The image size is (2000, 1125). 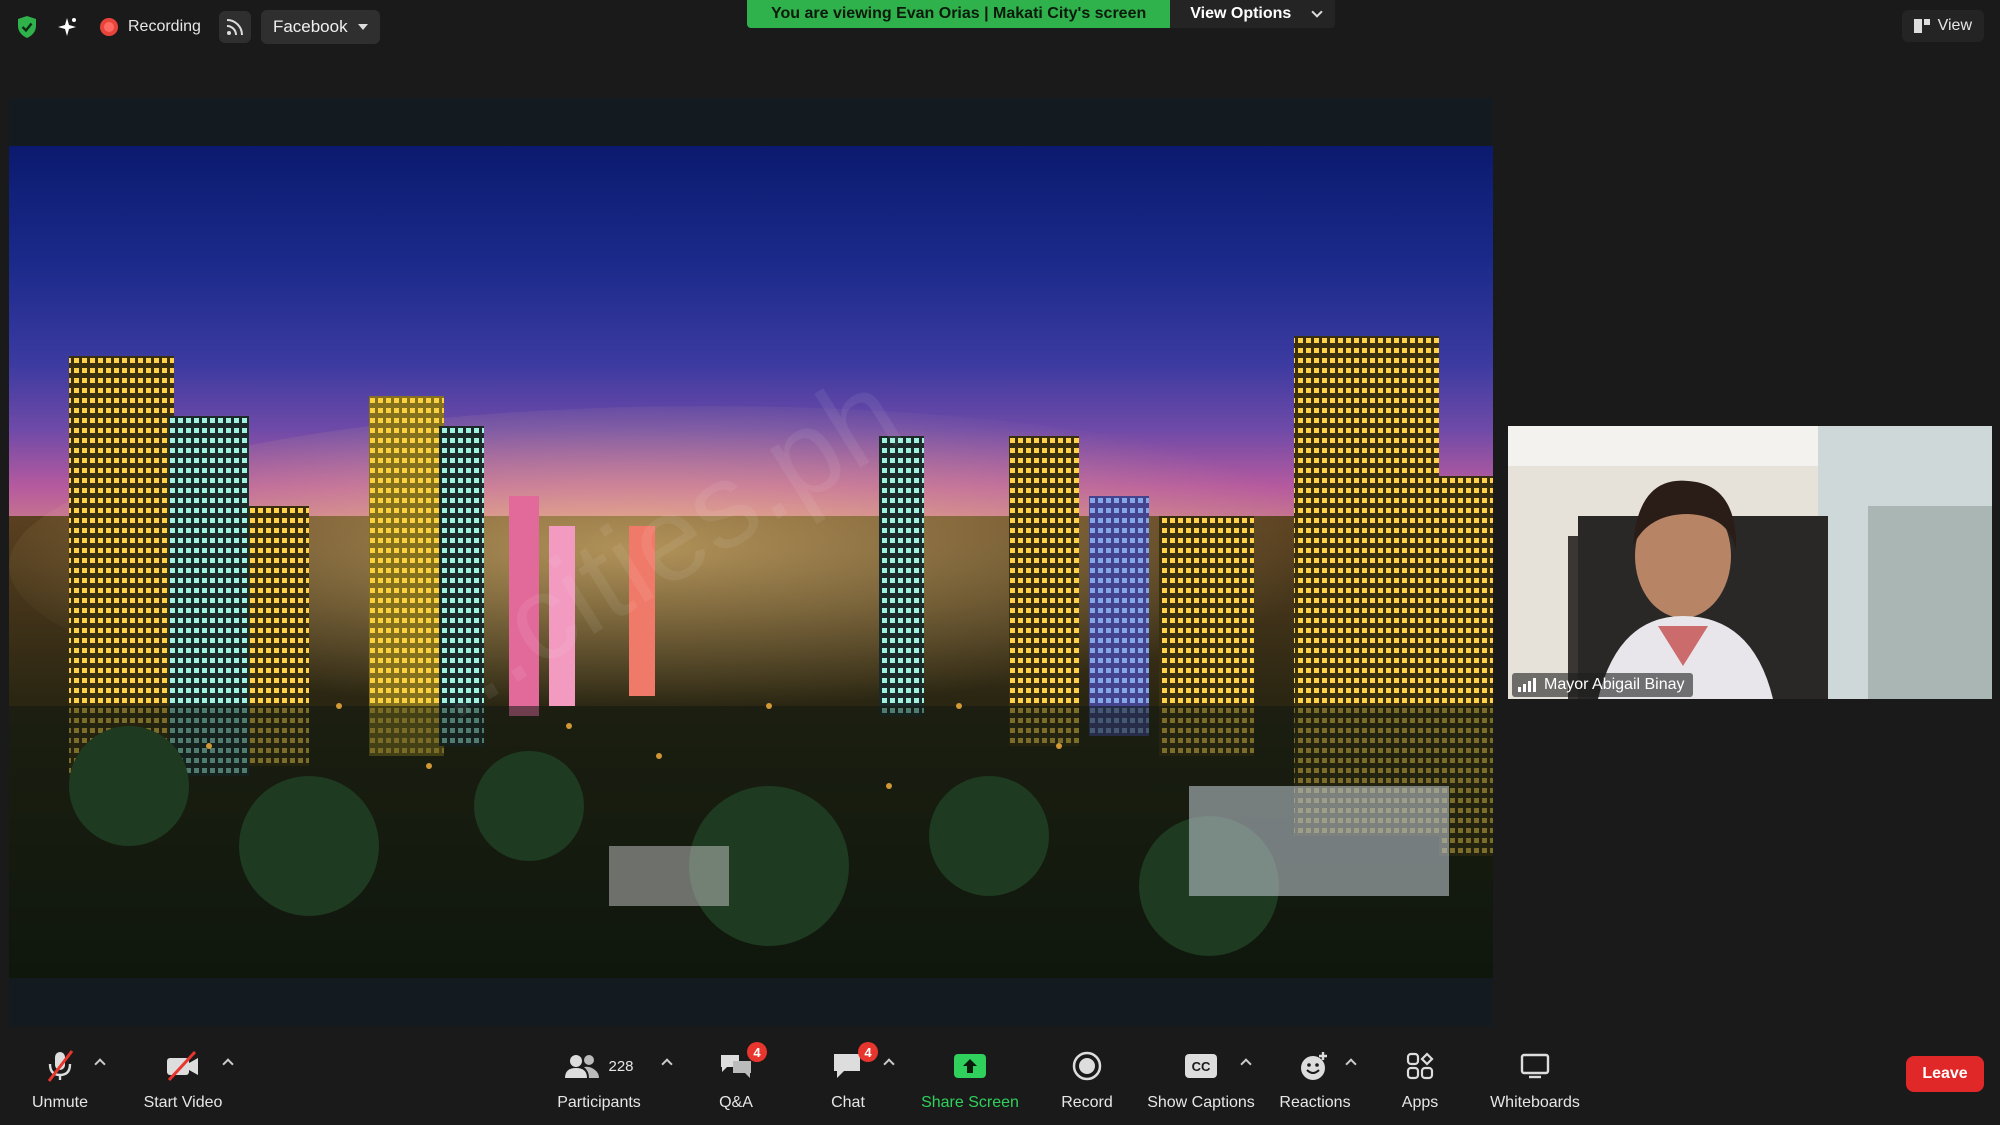 I want to click on start-video-label: Start Video, so click(x=183, y=1102).